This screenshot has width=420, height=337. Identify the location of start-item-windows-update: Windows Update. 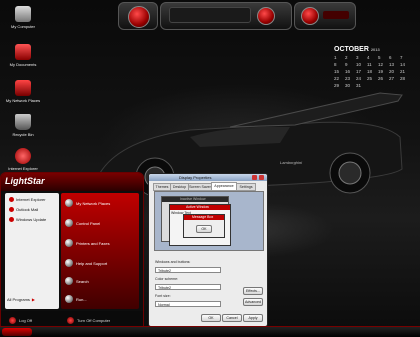
(27, 219).